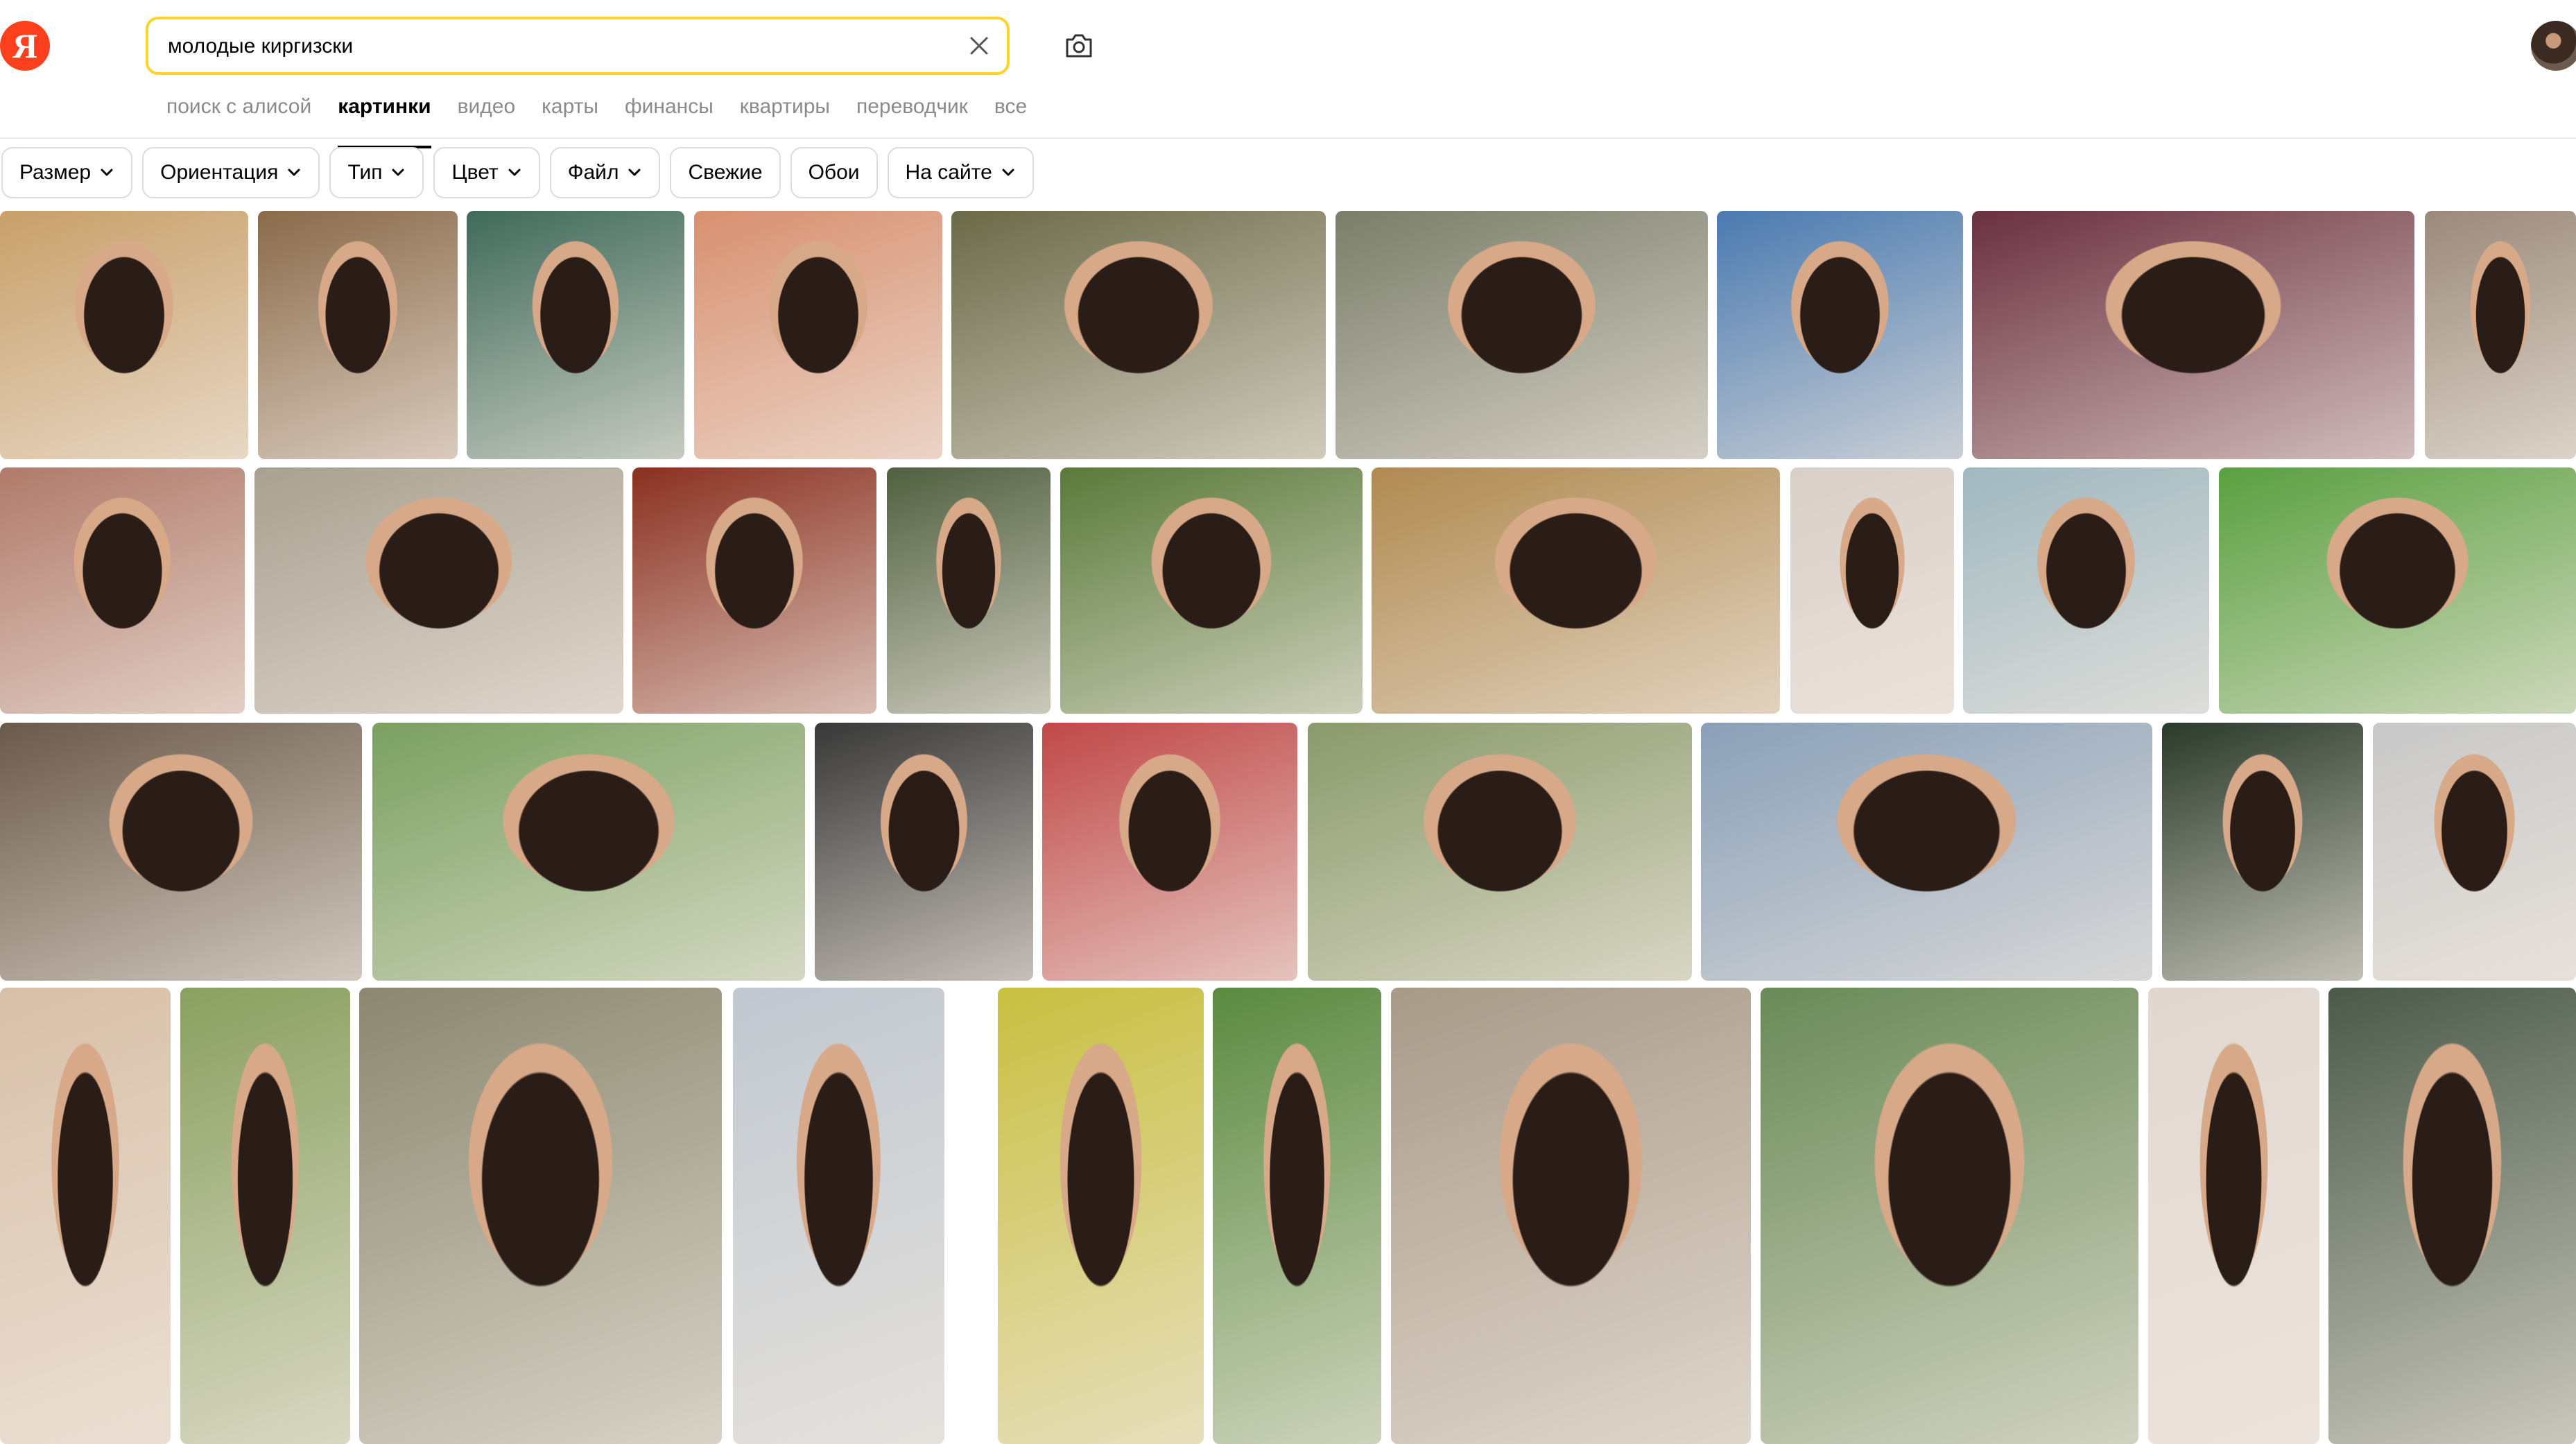 Image resolution: width=2576 pixels, height=1444 pixels. Describe the element at coordinates (2553, 46) in the screenshot. I see `user-avatar` at that location.